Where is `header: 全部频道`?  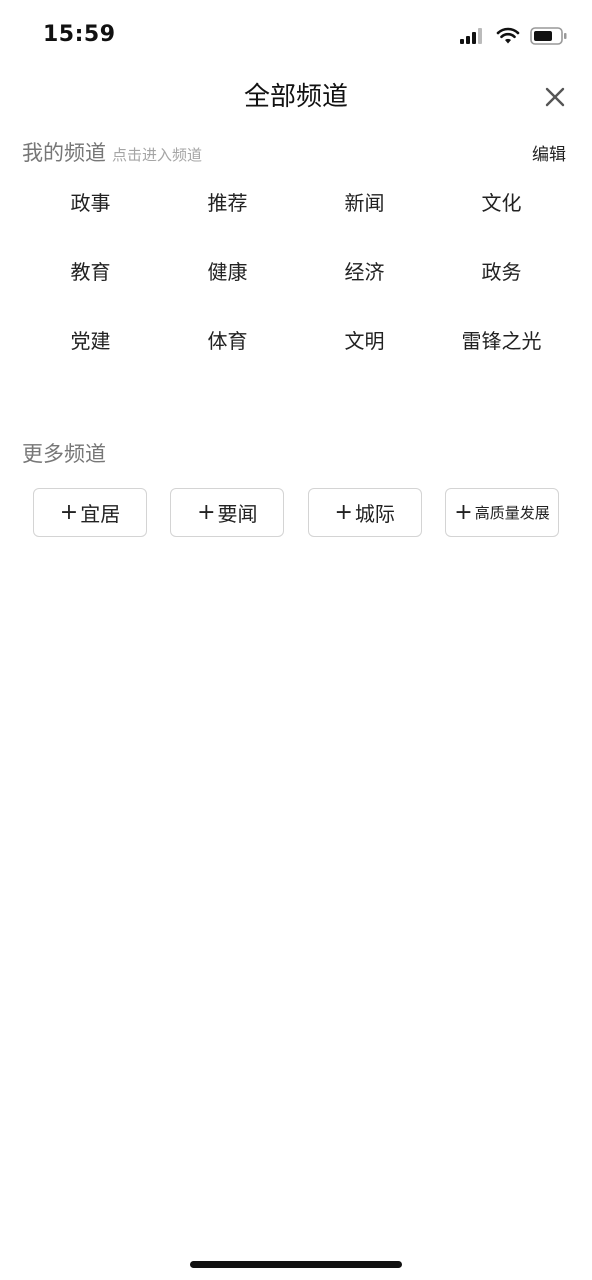 header: 全部频道 is located at coordinates (296, 93).